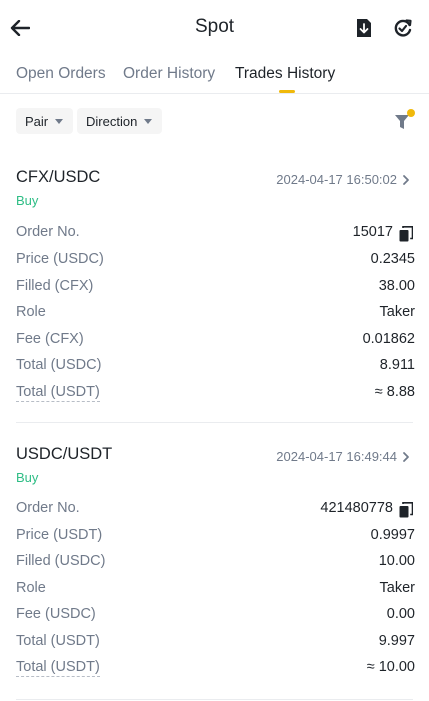 The width and height of the screenshot is (429, 701). What do you see at coordinates (394, 392) in the screenshot?
I see `detail-value: ≈ 8.88` at bounding box center [394, 392].